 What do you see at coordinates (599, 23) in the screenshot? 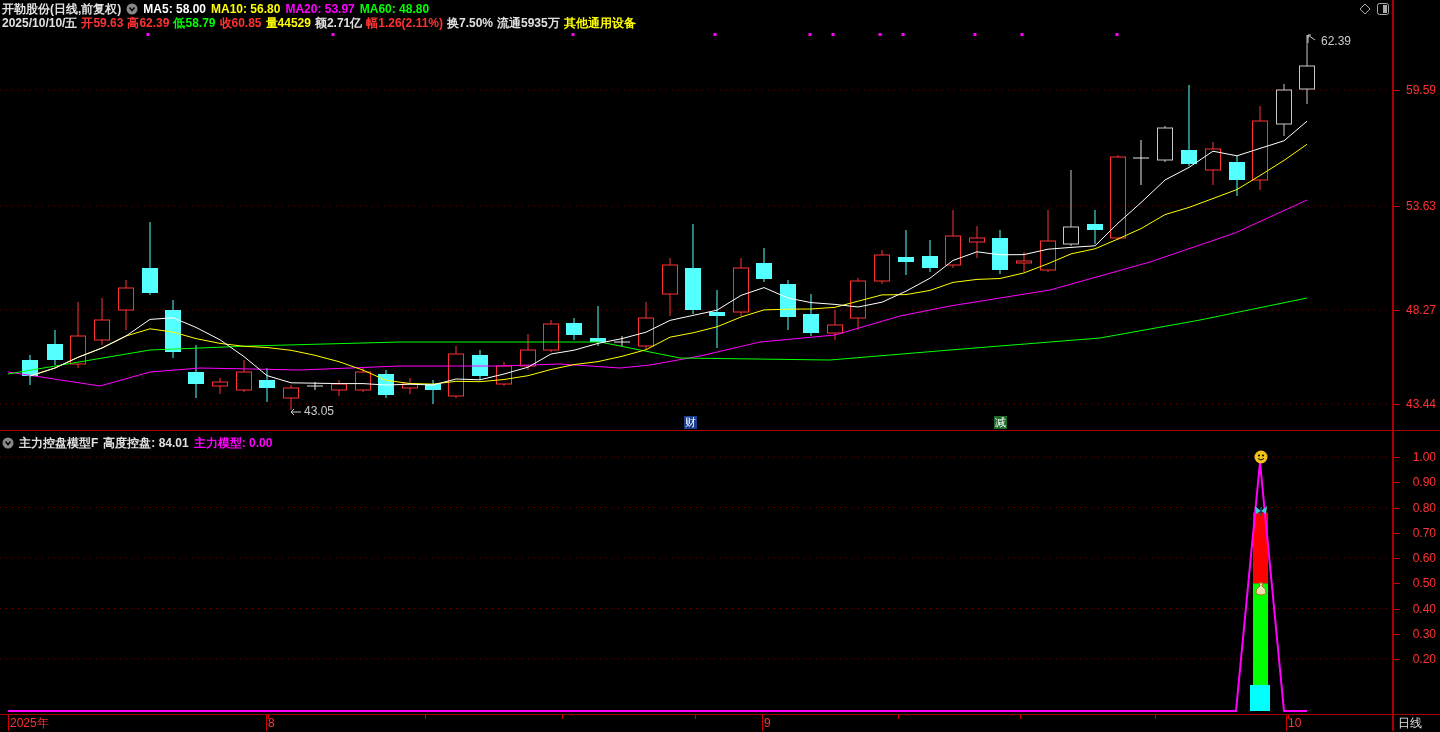
I see `quote-value: 其他通用设备` at bounding box center [599, 23].